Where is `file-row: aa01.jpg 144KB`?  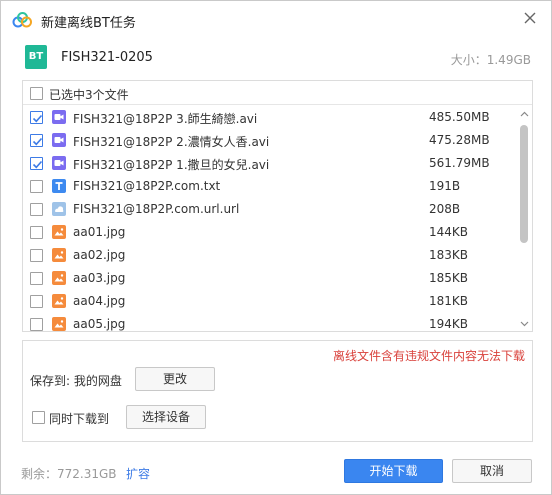
file-row: aa01.jpg 144KB is located at coordinates (270, 232).